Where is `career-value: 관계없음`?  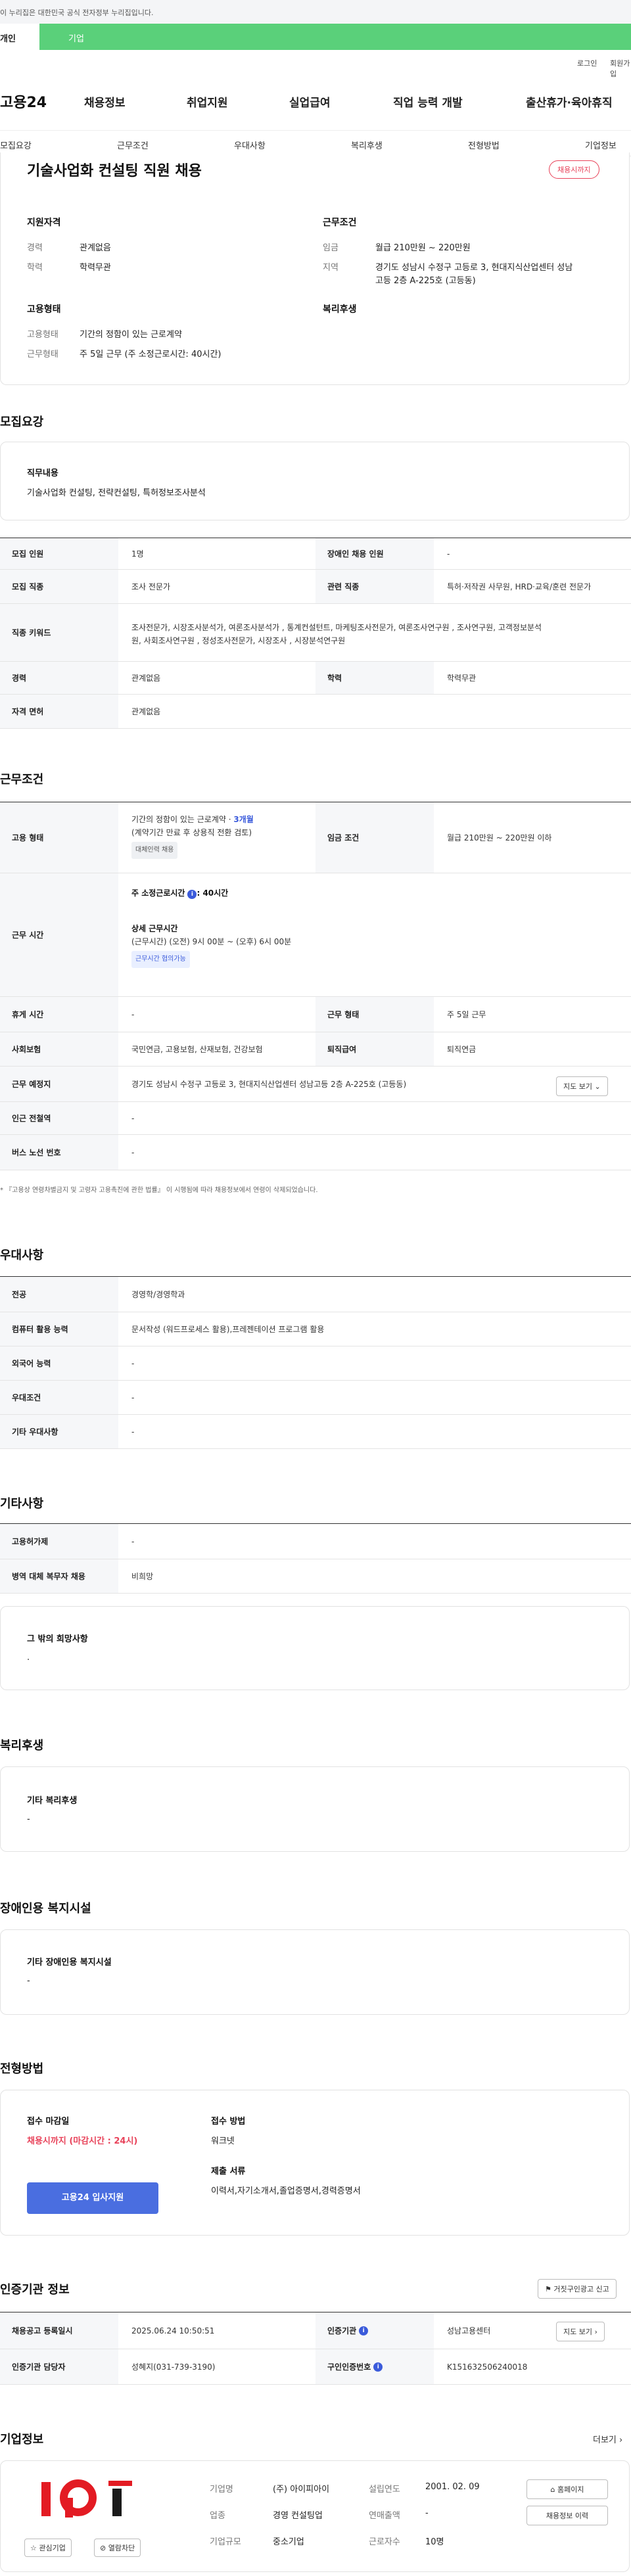
career-value: 관계없음 is located at coordinates (95, 248).